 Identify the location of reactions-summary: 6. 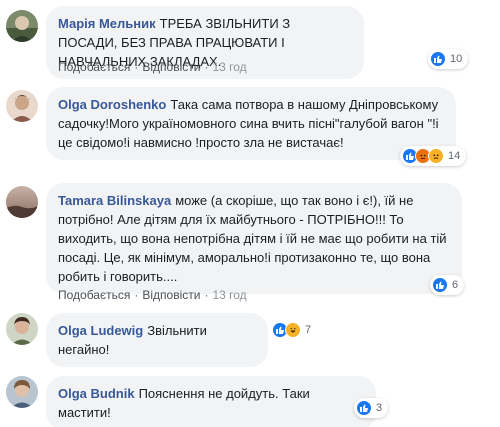
(447, 285).